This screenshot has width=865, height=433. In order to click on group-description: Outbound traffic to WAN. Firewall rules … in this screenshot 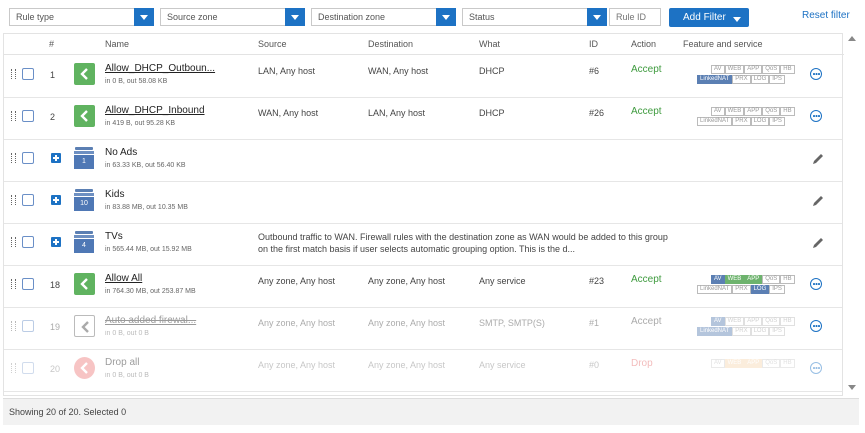, I will do `click(463, 243)`.